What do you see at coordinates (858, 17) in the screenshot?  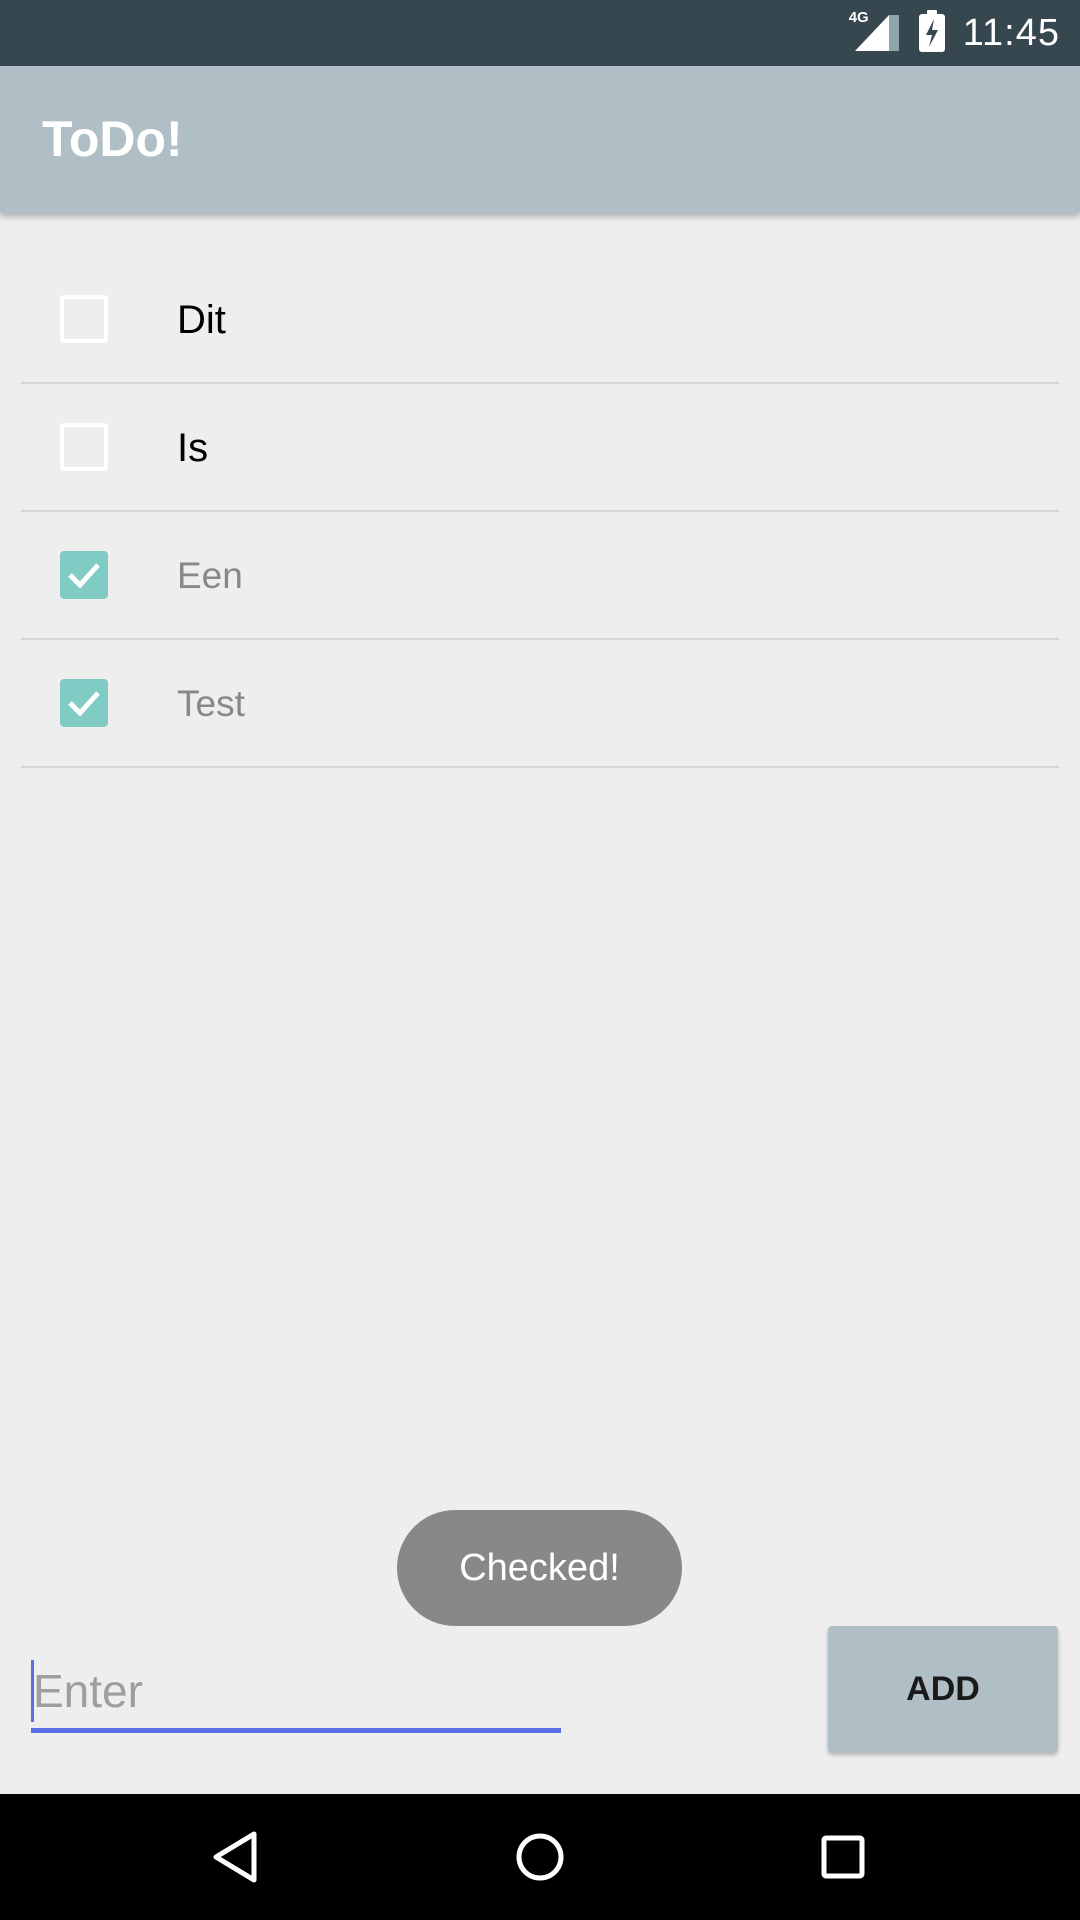 I see `network-type: 4G` at bounding box center [858, 17].